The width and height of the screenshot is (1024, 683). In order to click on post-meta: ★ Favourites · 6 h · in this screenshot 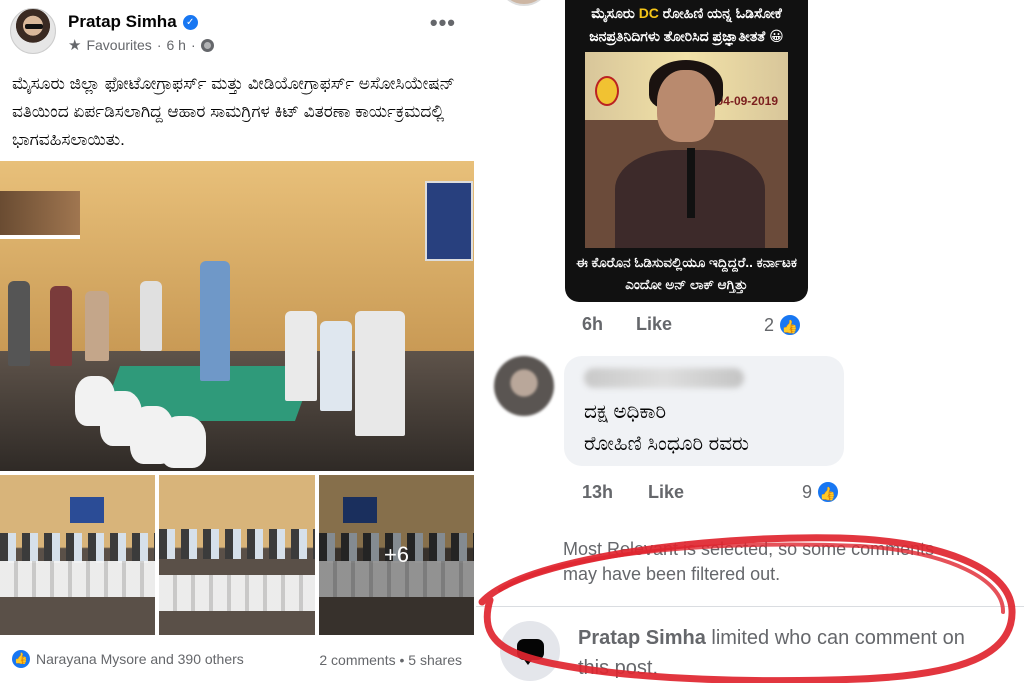, I will do `click(141, 45)`.